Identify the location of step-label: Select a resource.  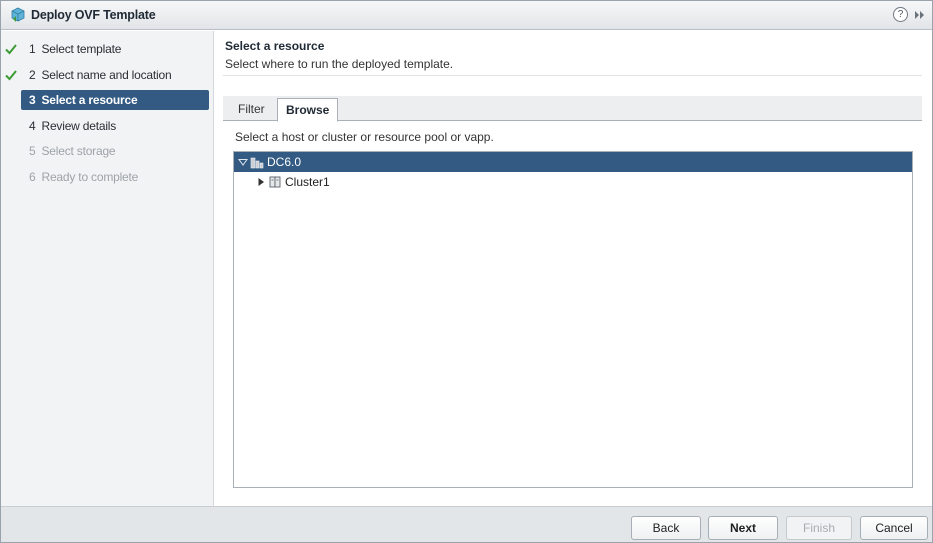
(89, 100).